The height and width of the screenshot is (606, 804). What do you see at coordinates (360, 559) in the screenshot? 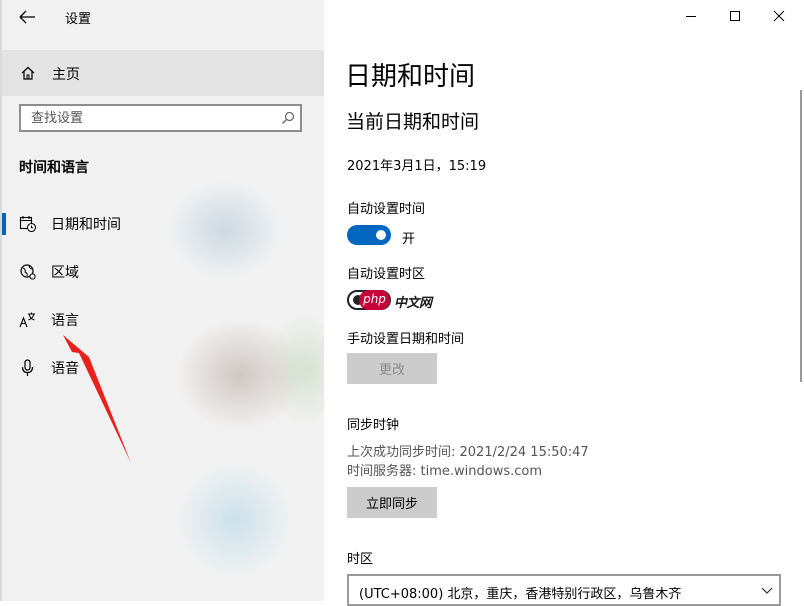
I see `timezone-label: 时区` at bounding box center [360, 559].